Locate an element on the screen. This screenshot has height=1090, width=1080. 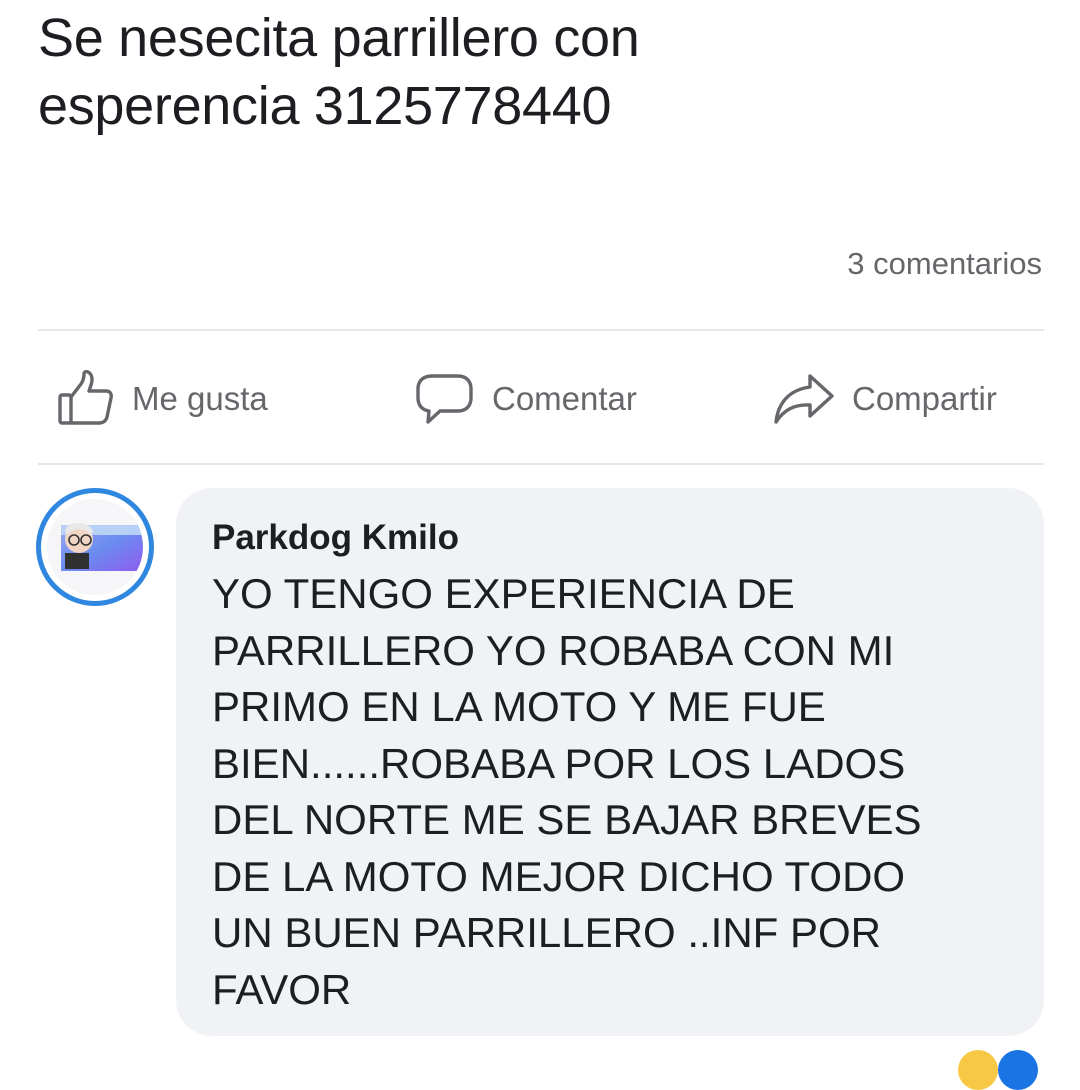
reaction-icon-like is located at coordinates (1018, 1070).